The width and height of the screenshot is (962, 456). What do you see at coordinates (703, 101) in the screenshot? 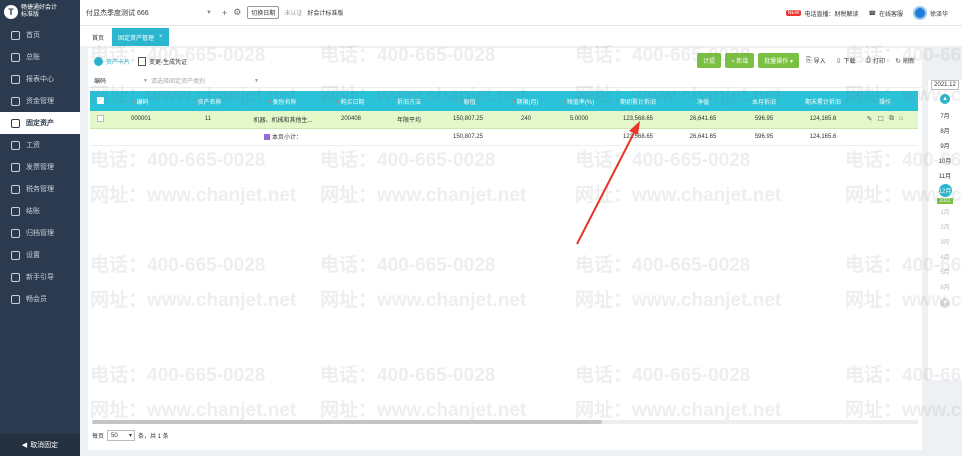
I see `column-header: 净值` at bounding box center [703, 101].